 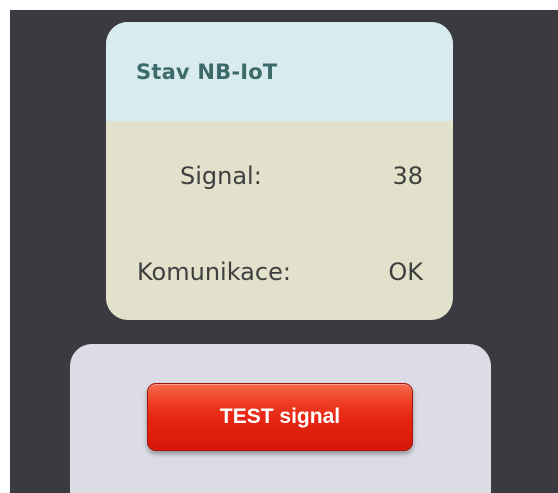 I want to click on communication-row: Komunikace: OK, so click(x=279, y=272).